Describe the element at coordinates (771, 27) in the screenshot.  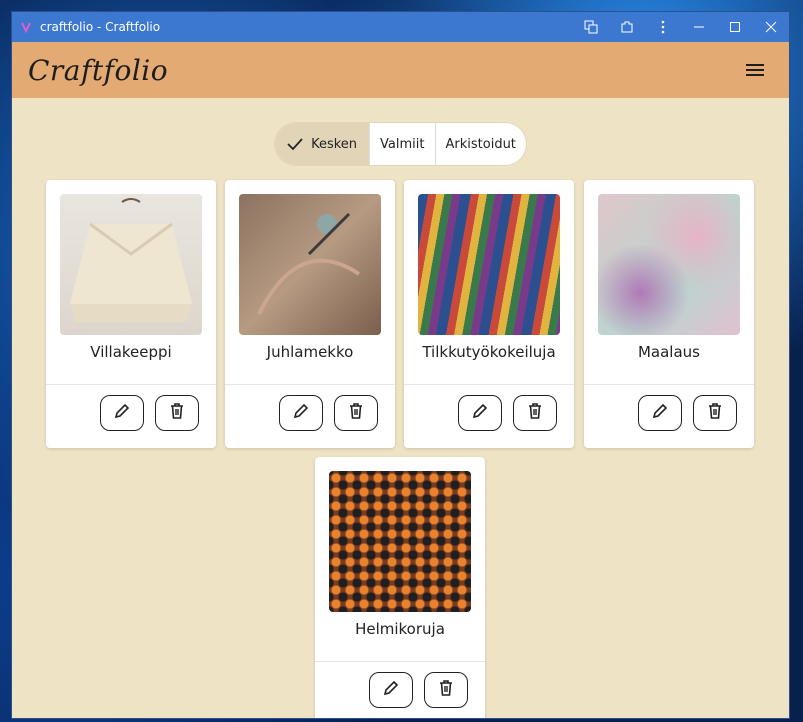
I see `close-icon` at that location.